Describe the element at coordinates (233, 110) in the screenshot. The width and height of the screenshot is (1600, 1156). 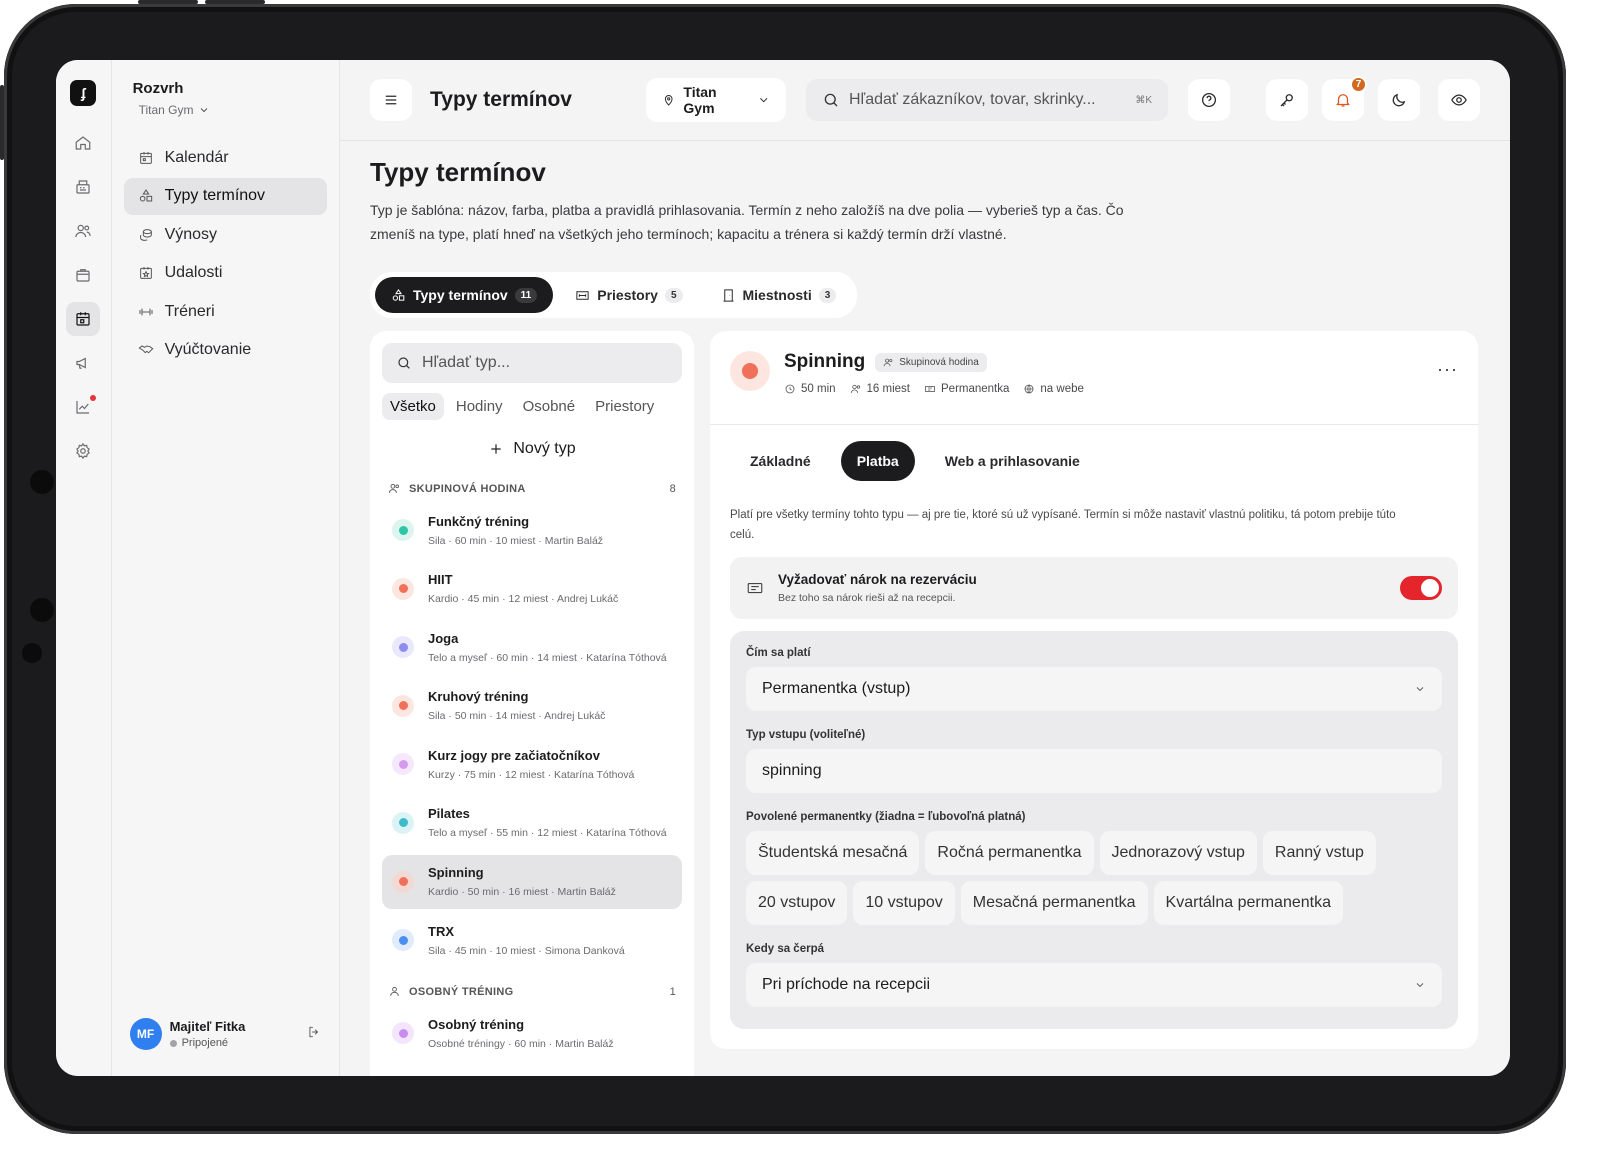
I see `gym-switcher: Titan Gym` at that location.